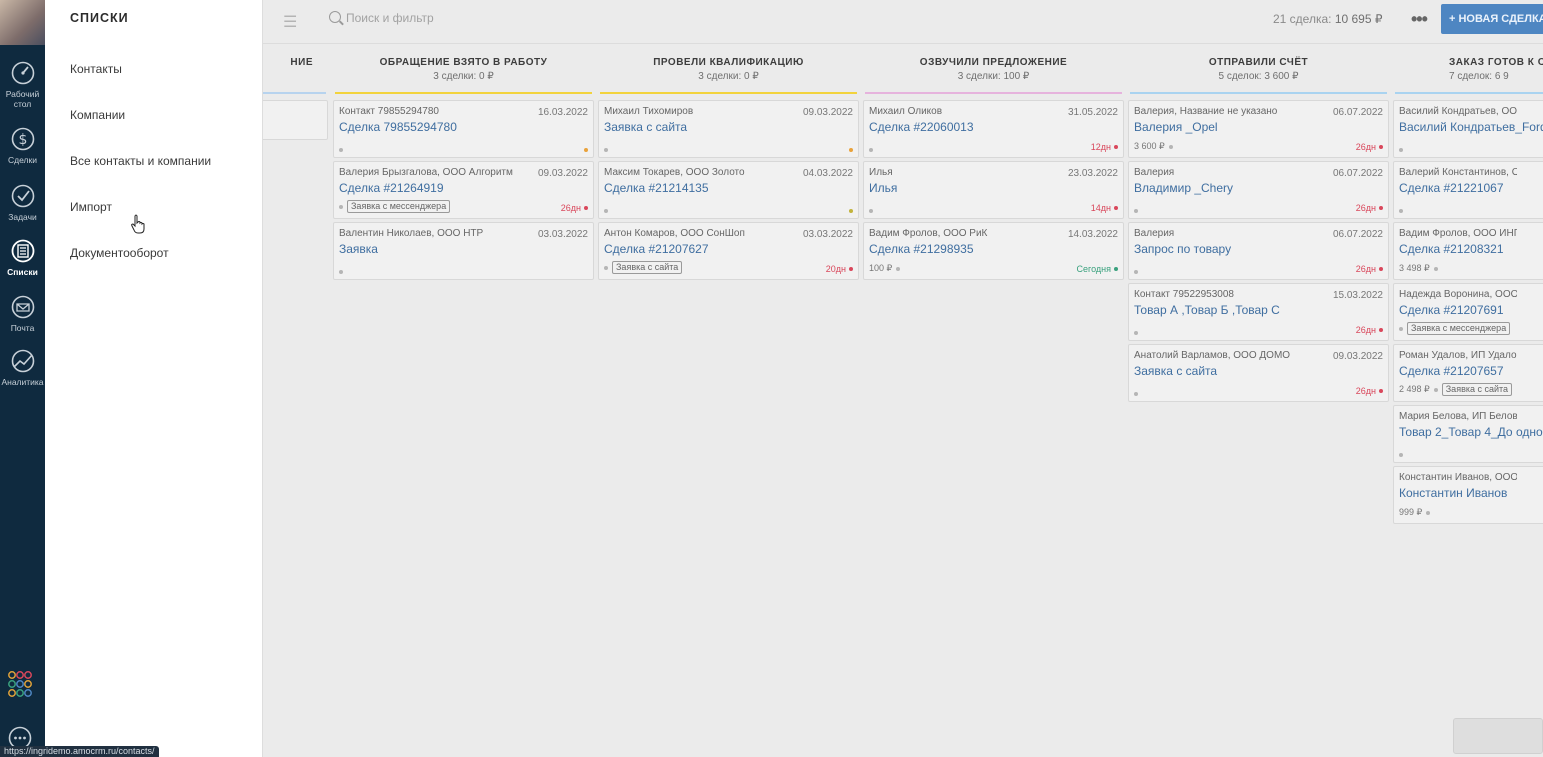 The height and width of the screenshot is (757, 1543). I want to click on deal-status: 26дн, so click(1369, 391).